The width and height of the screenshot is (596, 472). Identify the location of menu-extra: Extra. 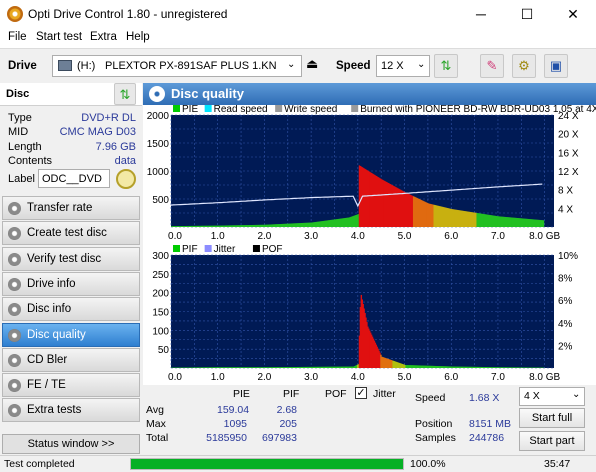
(103, 37).